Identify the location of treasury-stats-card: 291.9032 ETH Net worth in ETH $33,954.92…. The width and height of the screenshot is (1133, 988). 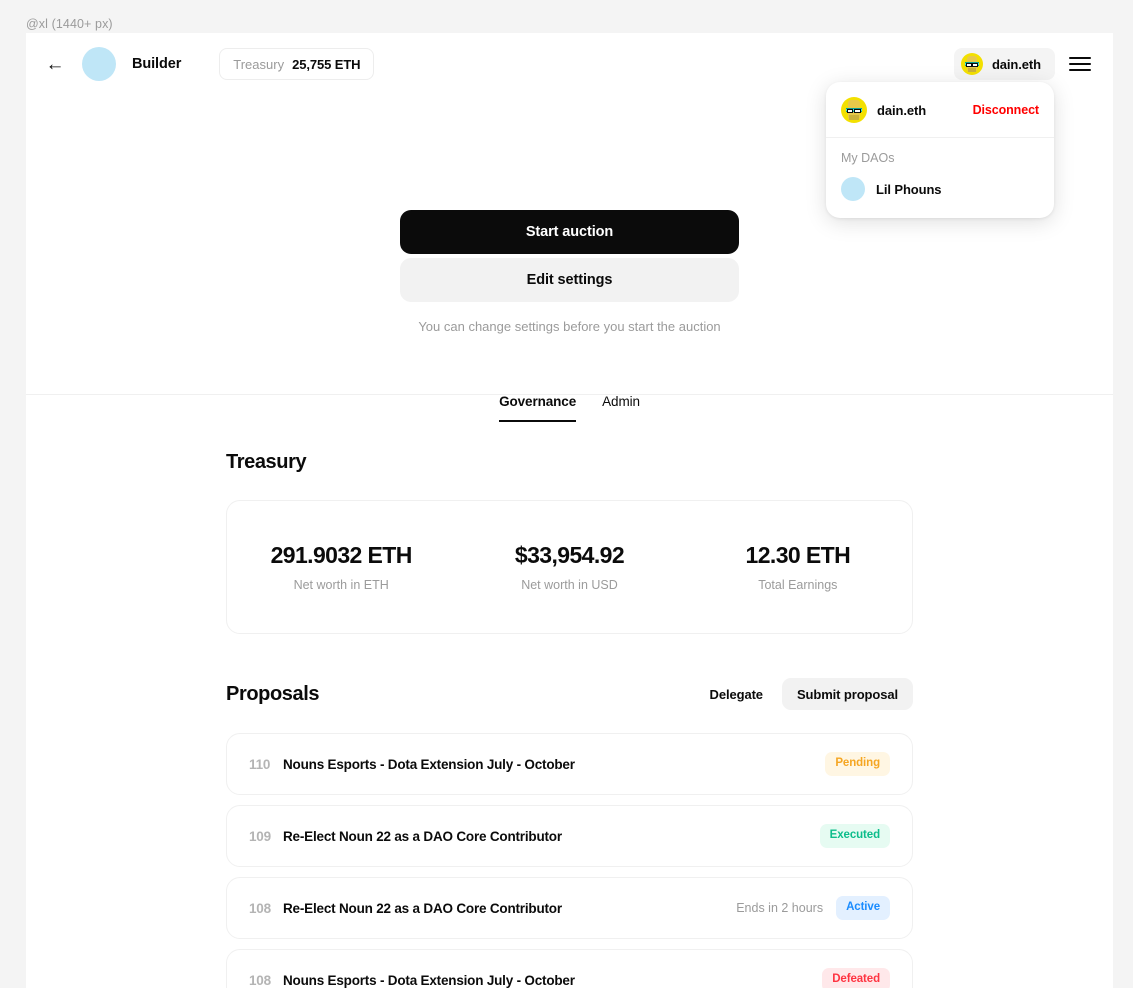
(569, 567).